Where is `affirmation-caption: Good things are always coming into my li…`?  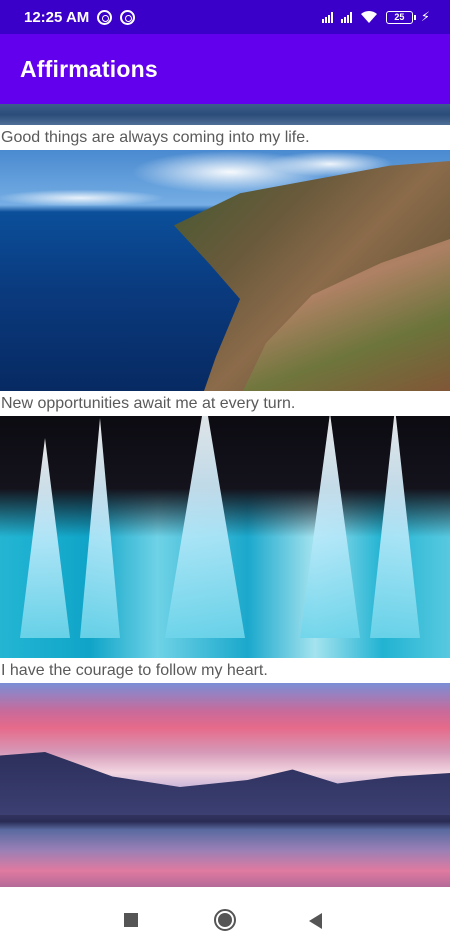
affirmation-caption: Good things are always coming into my li… is located at coordinates (225, 137).